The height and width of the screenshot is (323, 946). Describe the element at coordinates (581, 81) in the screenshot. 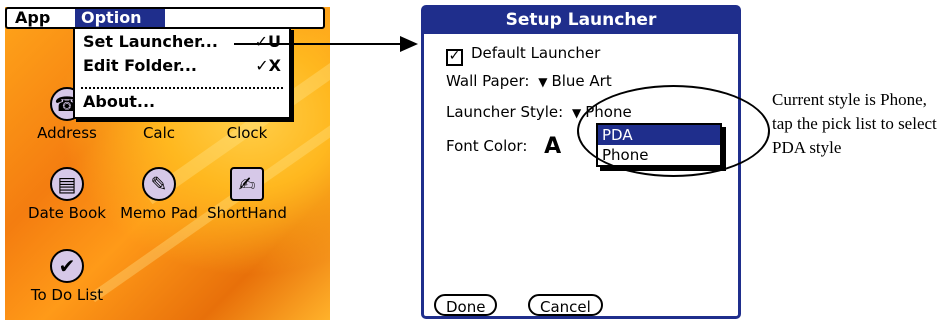

I see `wallpaper-select: Blue Art` at that location.